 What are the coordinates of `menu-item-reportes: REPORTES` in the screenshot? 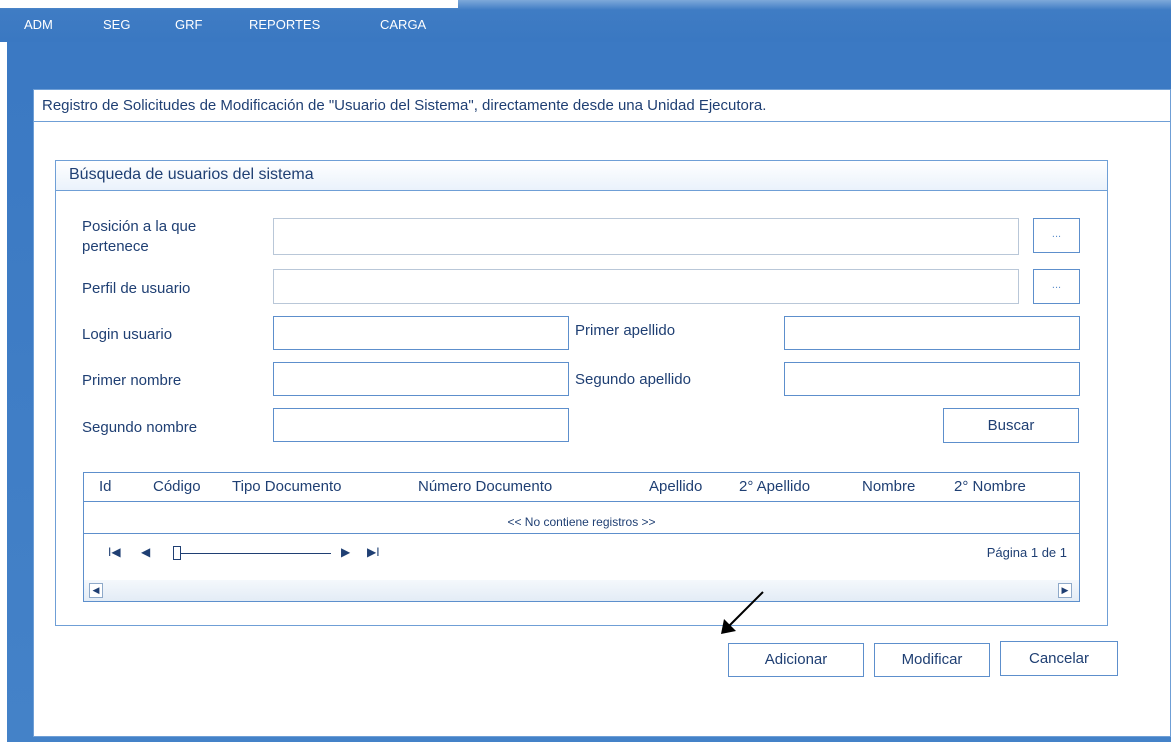 It's located at (284, 24).